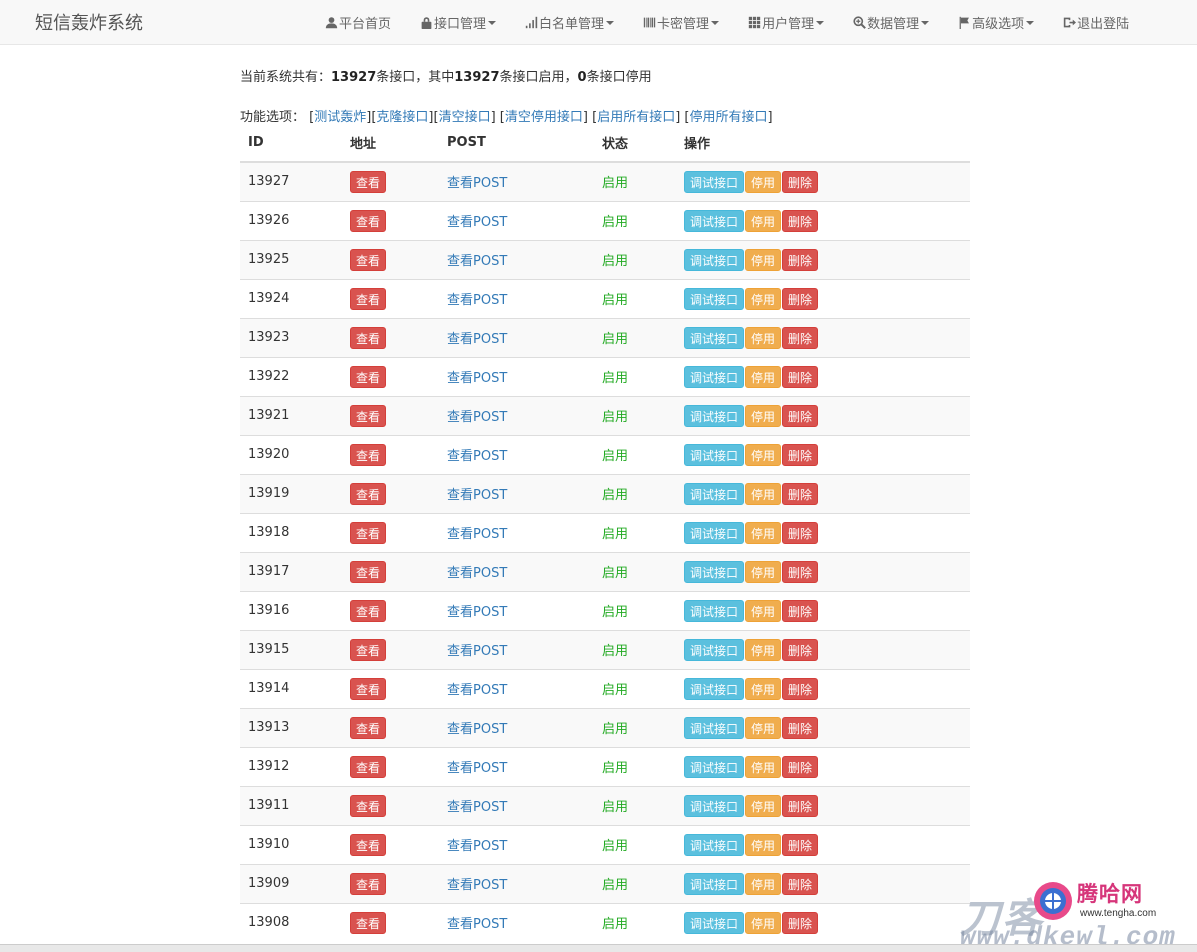 This screenshot has height=952, width=1197. I want to click on function-link-3: 清空停用接口, so click(544, 117).